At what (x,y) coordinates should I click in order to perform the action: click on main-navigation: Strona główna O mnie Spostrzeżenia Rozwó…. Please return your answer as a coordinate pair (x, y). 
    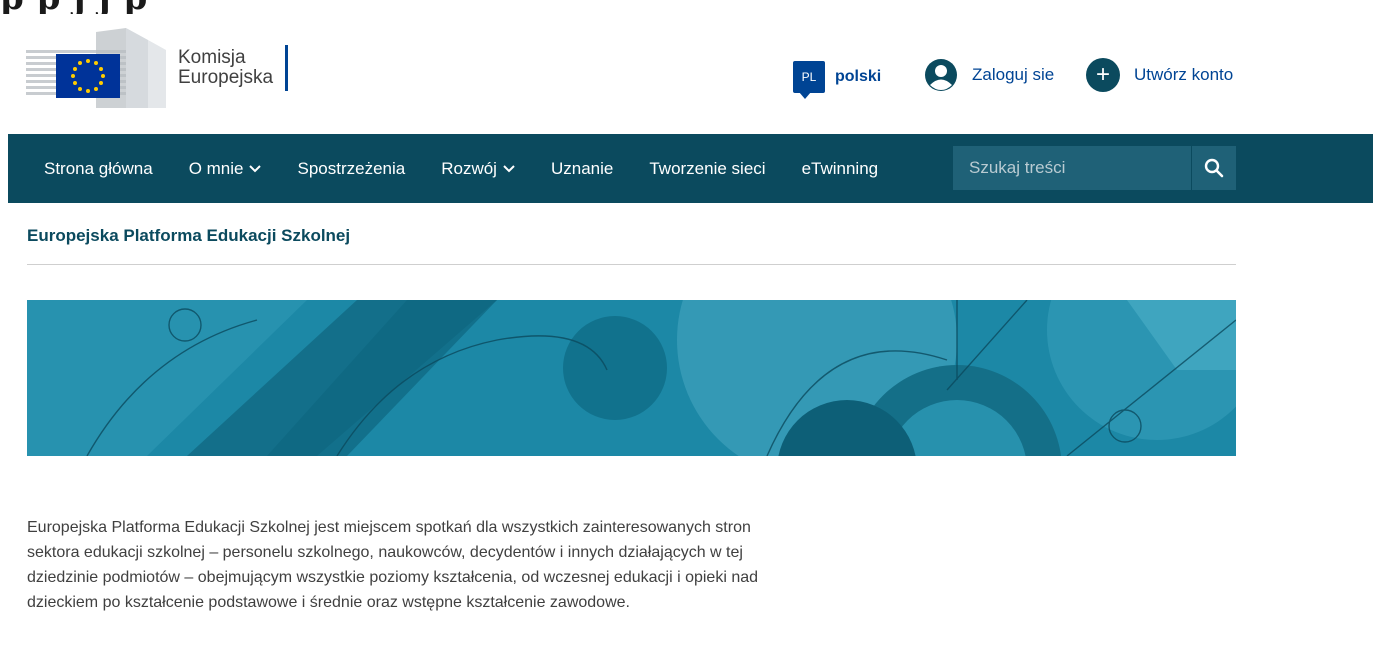
    Looking at the image, I should click on (690, 168).